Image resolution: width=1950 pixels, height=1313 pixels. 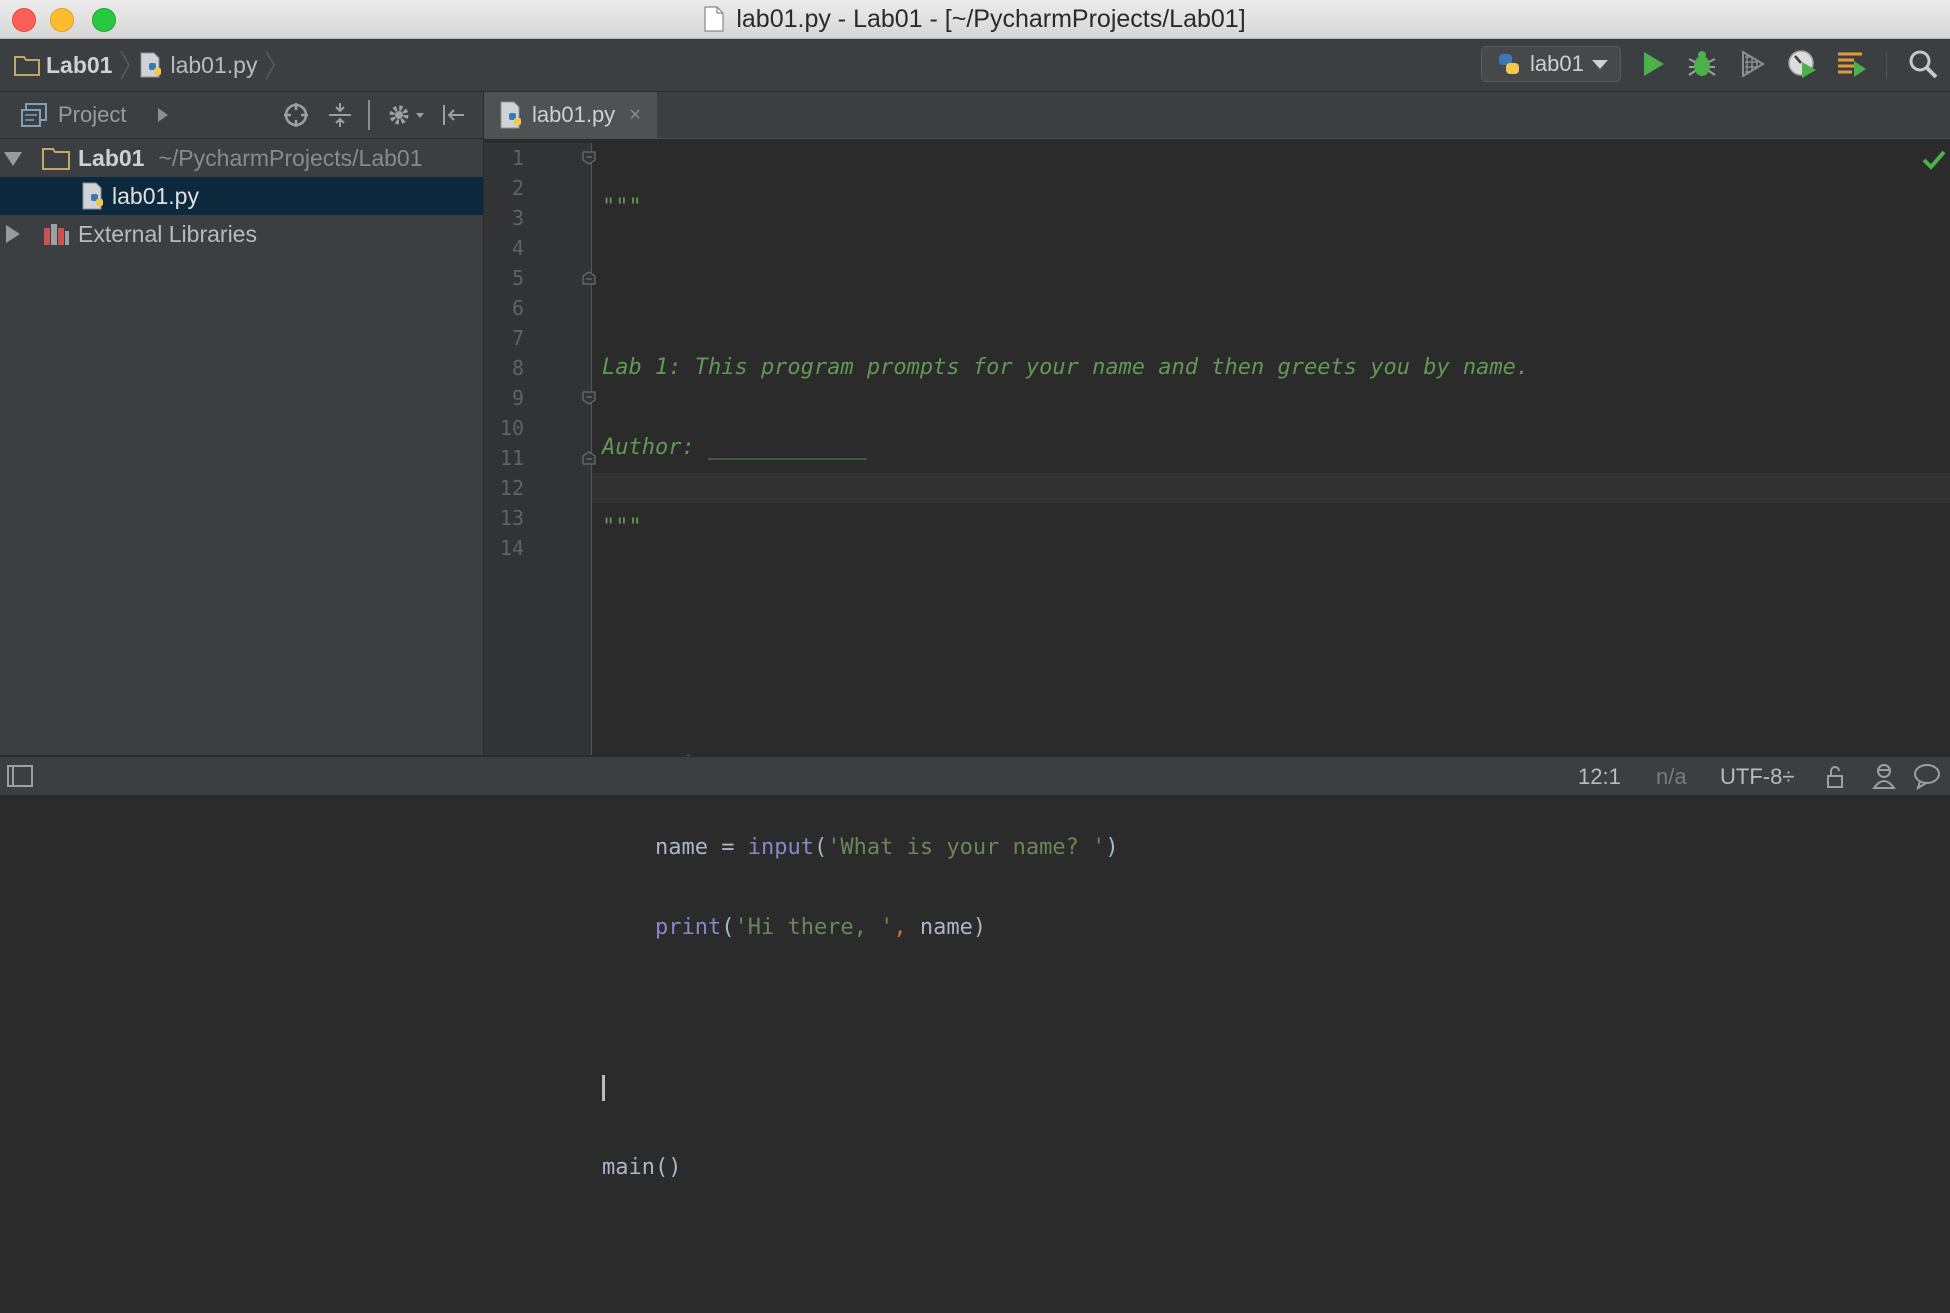 I want to click on tree-item-external-libraries: External Libraries, so click(x=241, y=234).